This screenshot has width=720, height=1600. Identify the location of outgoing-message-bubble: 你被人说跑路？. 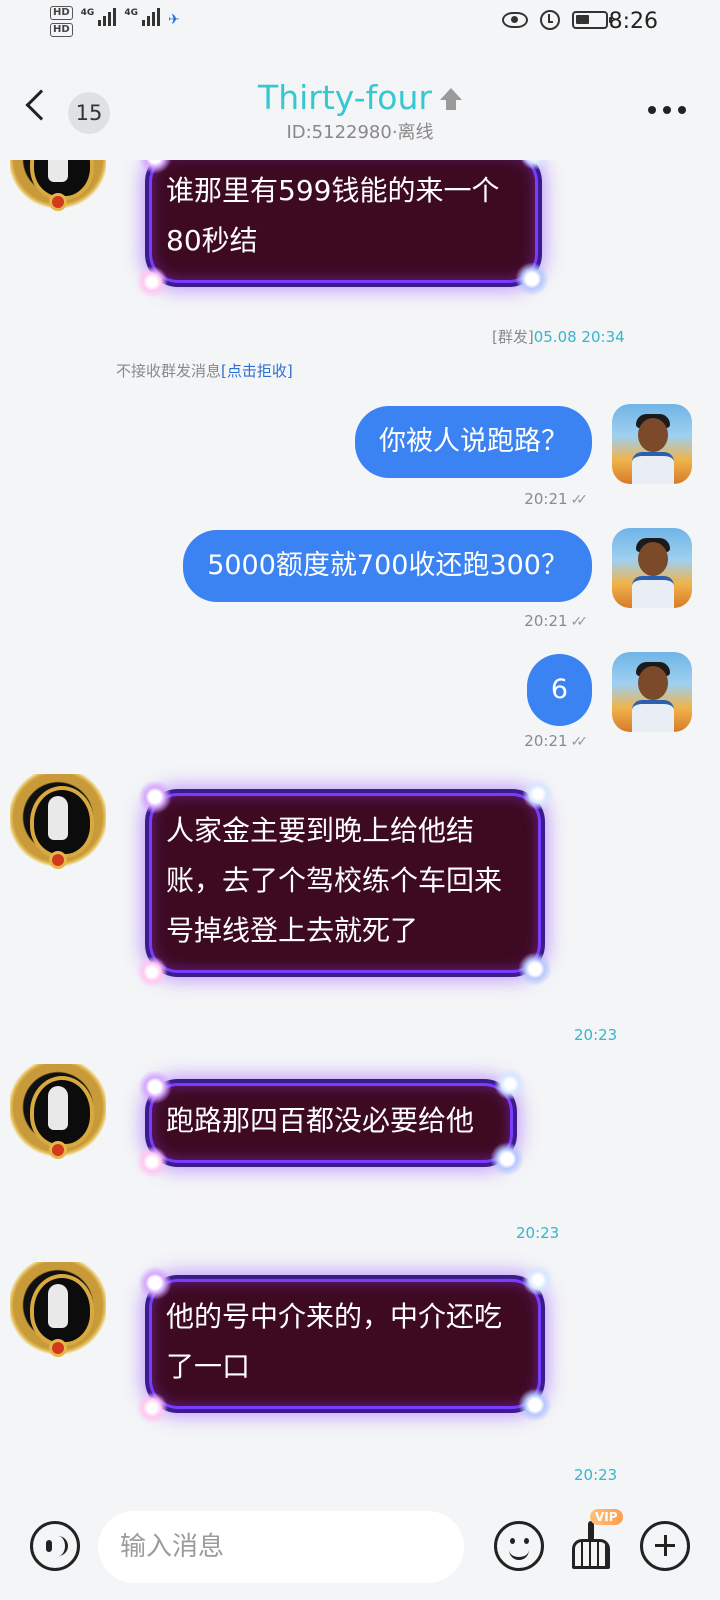
(473, 442).